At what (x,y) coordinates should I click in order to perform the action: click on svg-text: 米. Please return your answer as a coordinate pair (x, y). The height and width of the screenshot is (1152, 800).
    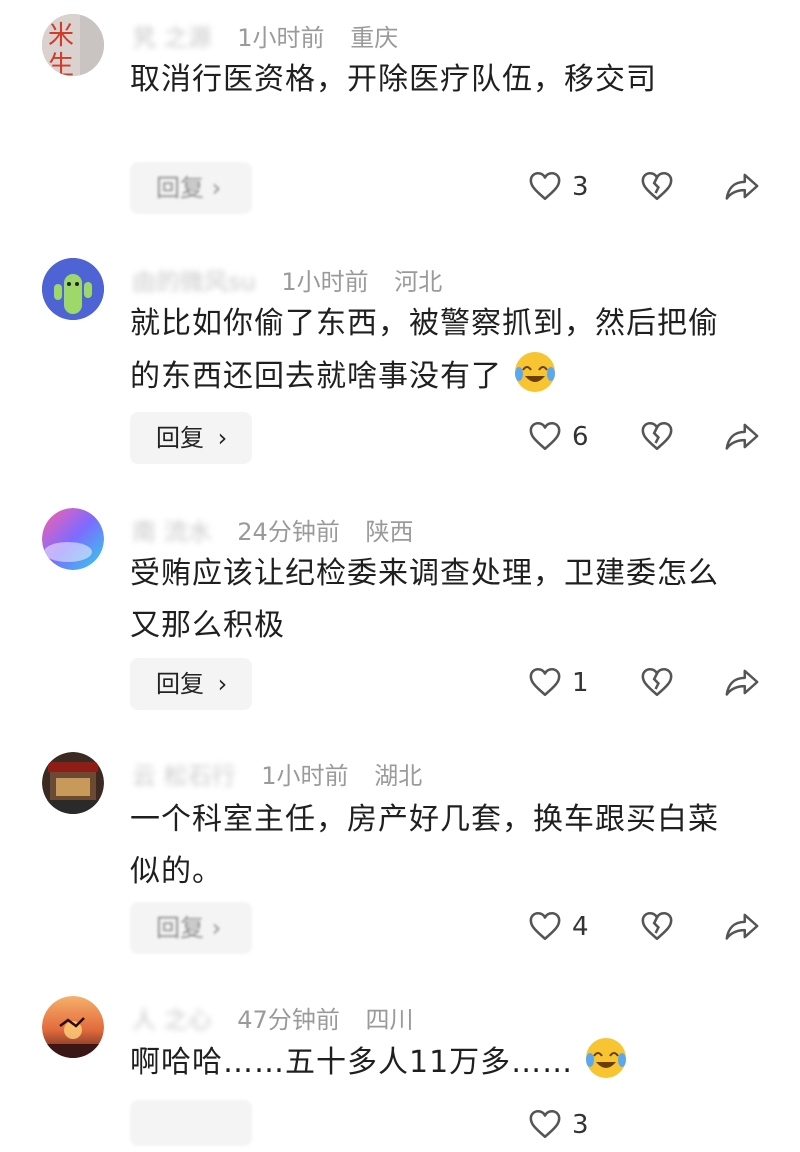
    Looking at the image, I should click on (61, 36).